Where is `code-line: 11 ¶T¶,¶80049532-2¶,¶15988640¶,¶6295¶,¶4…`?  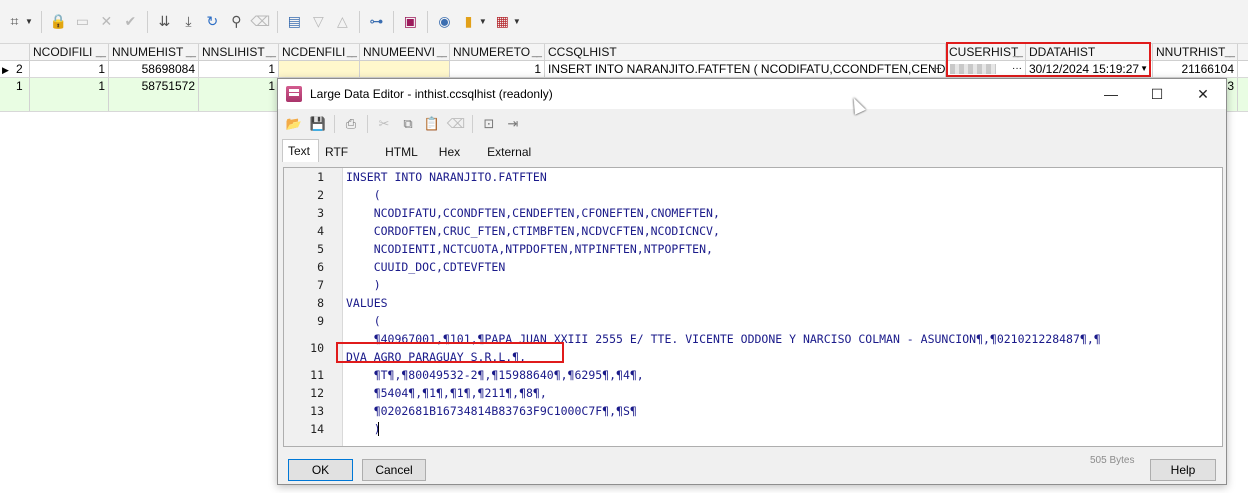 code-line: 11 ¶T¶,¶80049532-2¶,¶15988640¶,¶6295¶,¶4… is located at coordinates (477, 375).